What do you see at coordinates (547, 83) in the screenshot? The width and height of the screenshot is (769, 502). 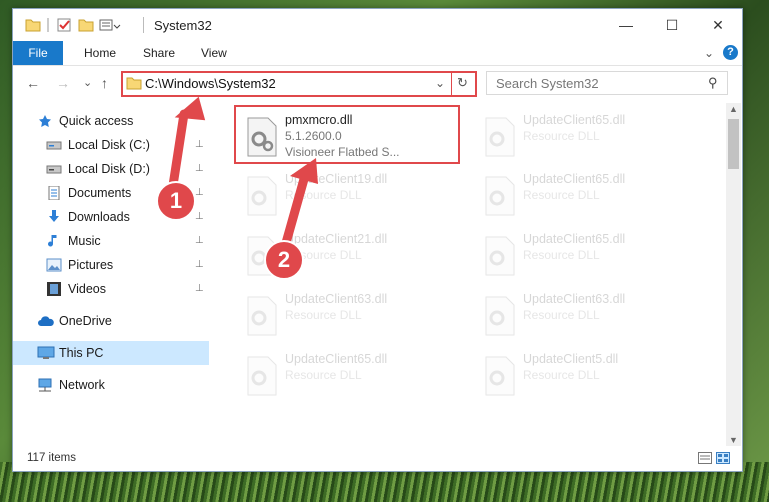 I see `search-input: Search System32` at bounding box center [547, 83].